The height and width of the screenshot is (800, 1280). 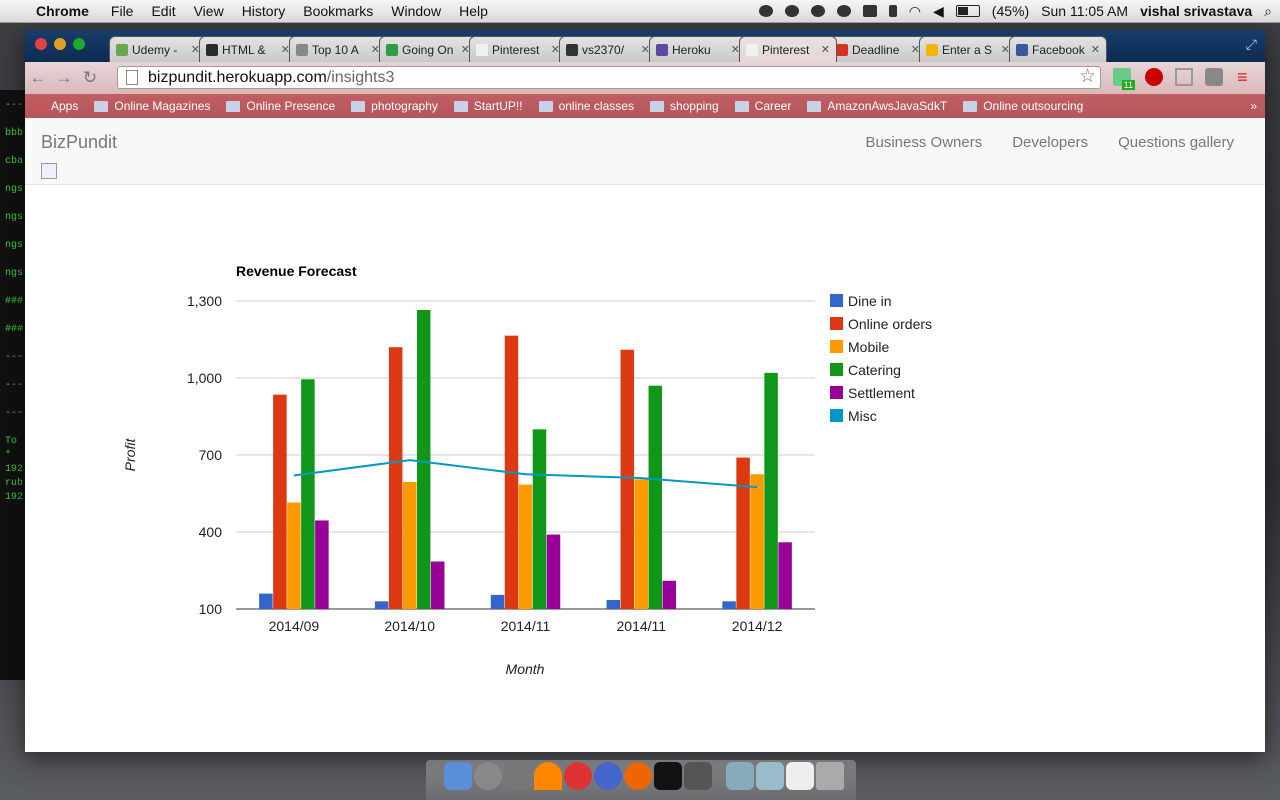 I want to click on user-menu: vishal srivastava, so click(x=1196, y=11).